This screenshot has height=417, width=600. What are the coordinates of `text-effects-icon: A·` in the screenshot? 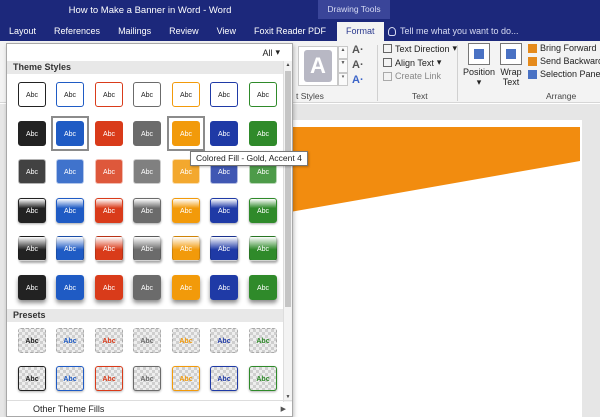 It's located at (358, 80).